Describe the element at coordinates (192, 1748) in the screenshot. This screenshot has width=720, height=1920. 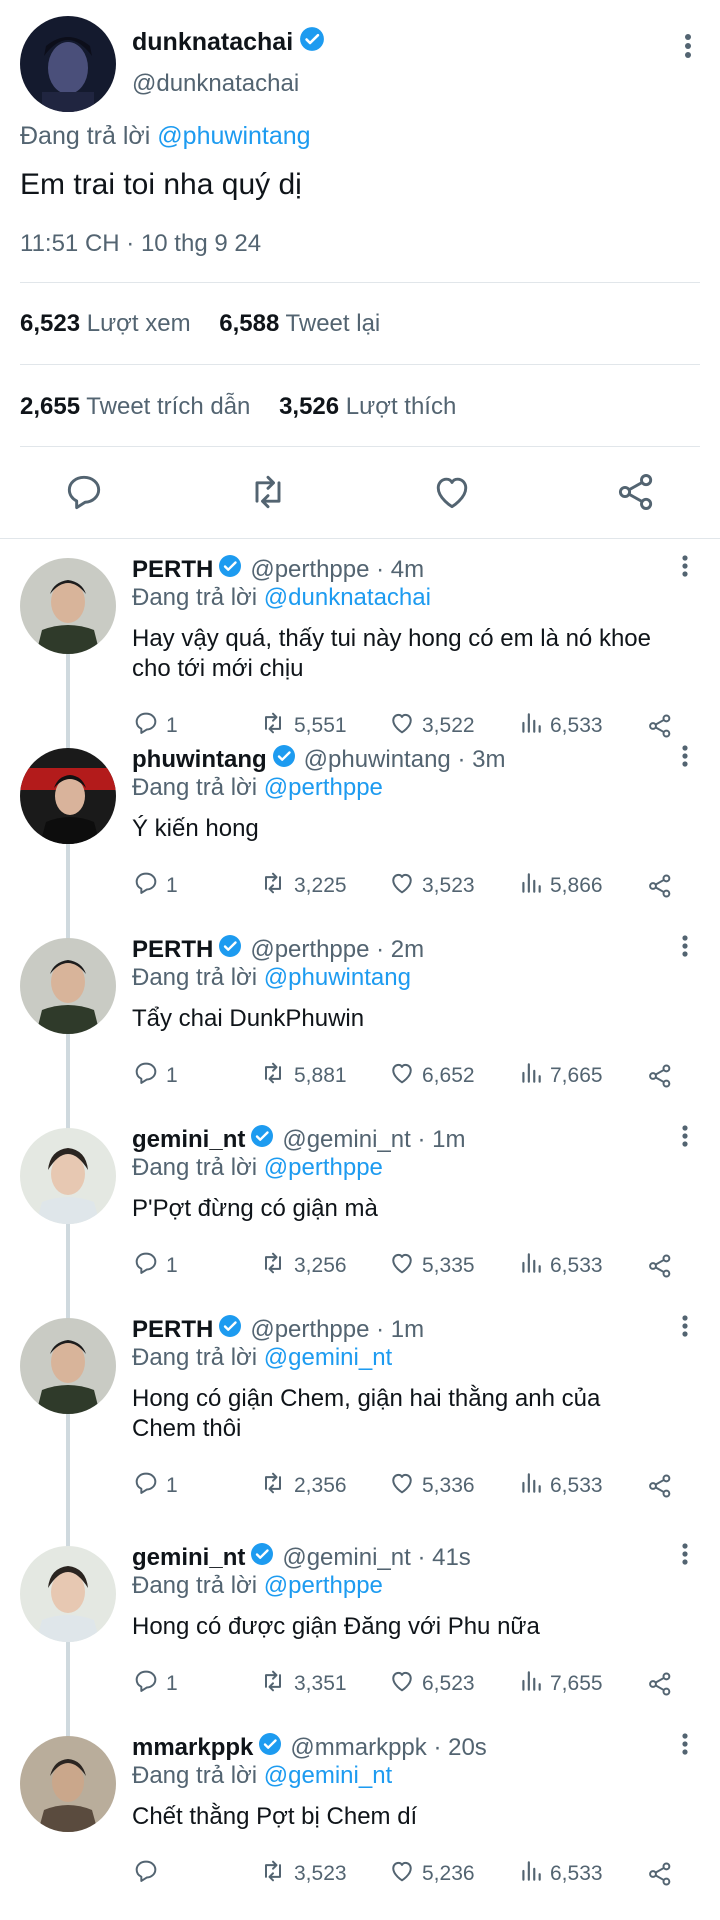
I see `author-name: mmarkppk` at that location.